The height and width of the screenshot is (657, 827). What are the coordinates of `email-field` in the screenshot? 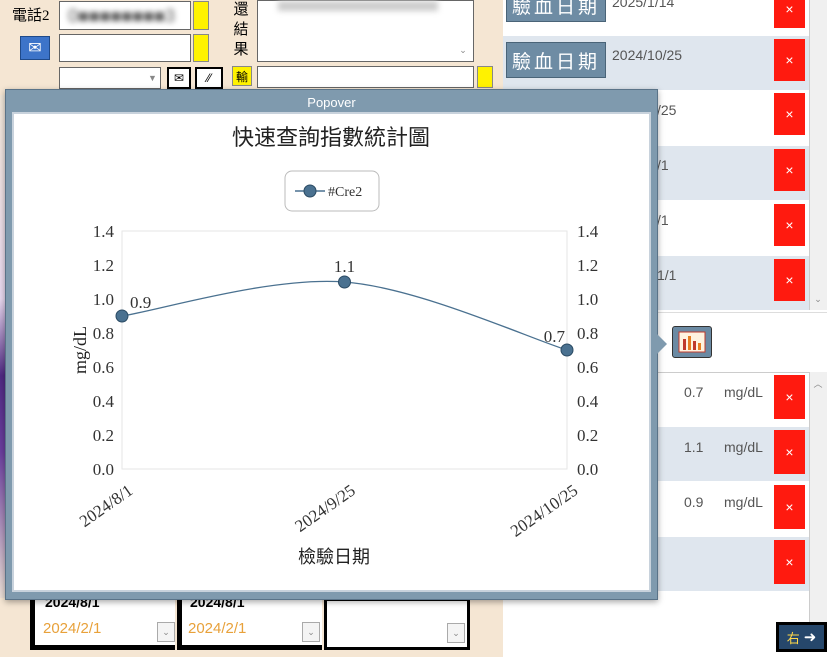 It's located at (125, 48).